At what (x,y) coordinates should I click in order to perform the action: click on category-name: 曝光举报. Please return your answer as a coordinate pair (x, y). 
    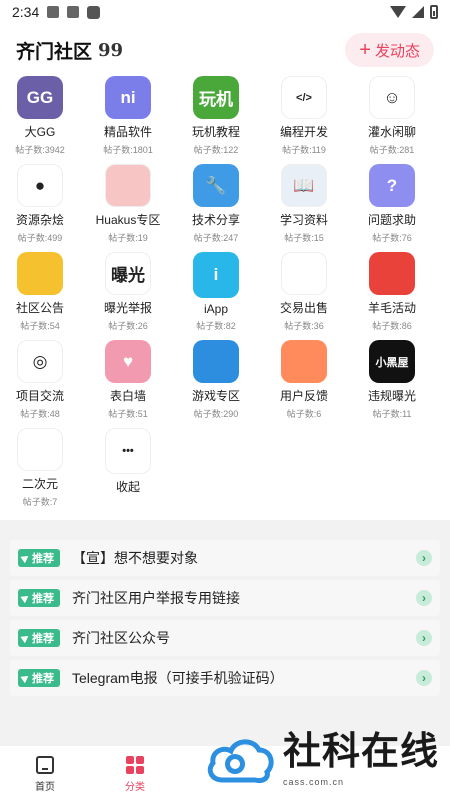
    Looking at the image, I should click on (127, 308).